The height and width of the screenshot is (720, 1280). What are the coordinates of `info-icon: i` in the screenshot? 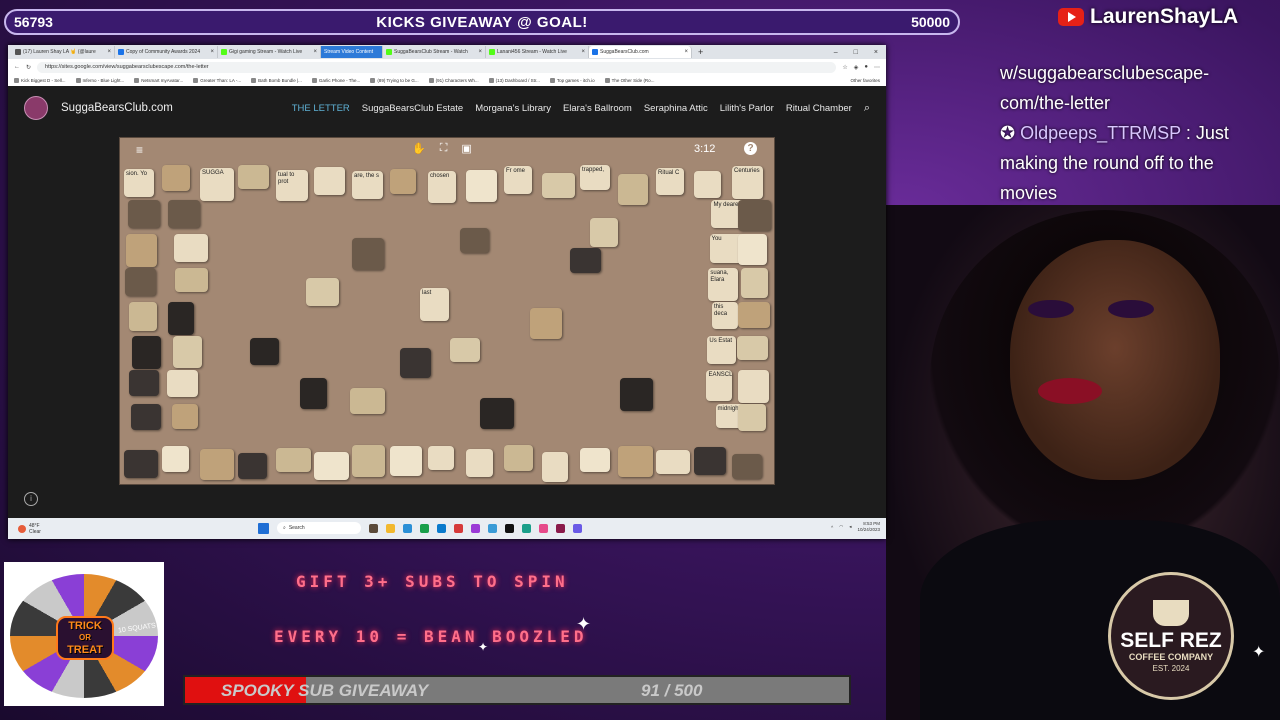 It's located at (31, 499).